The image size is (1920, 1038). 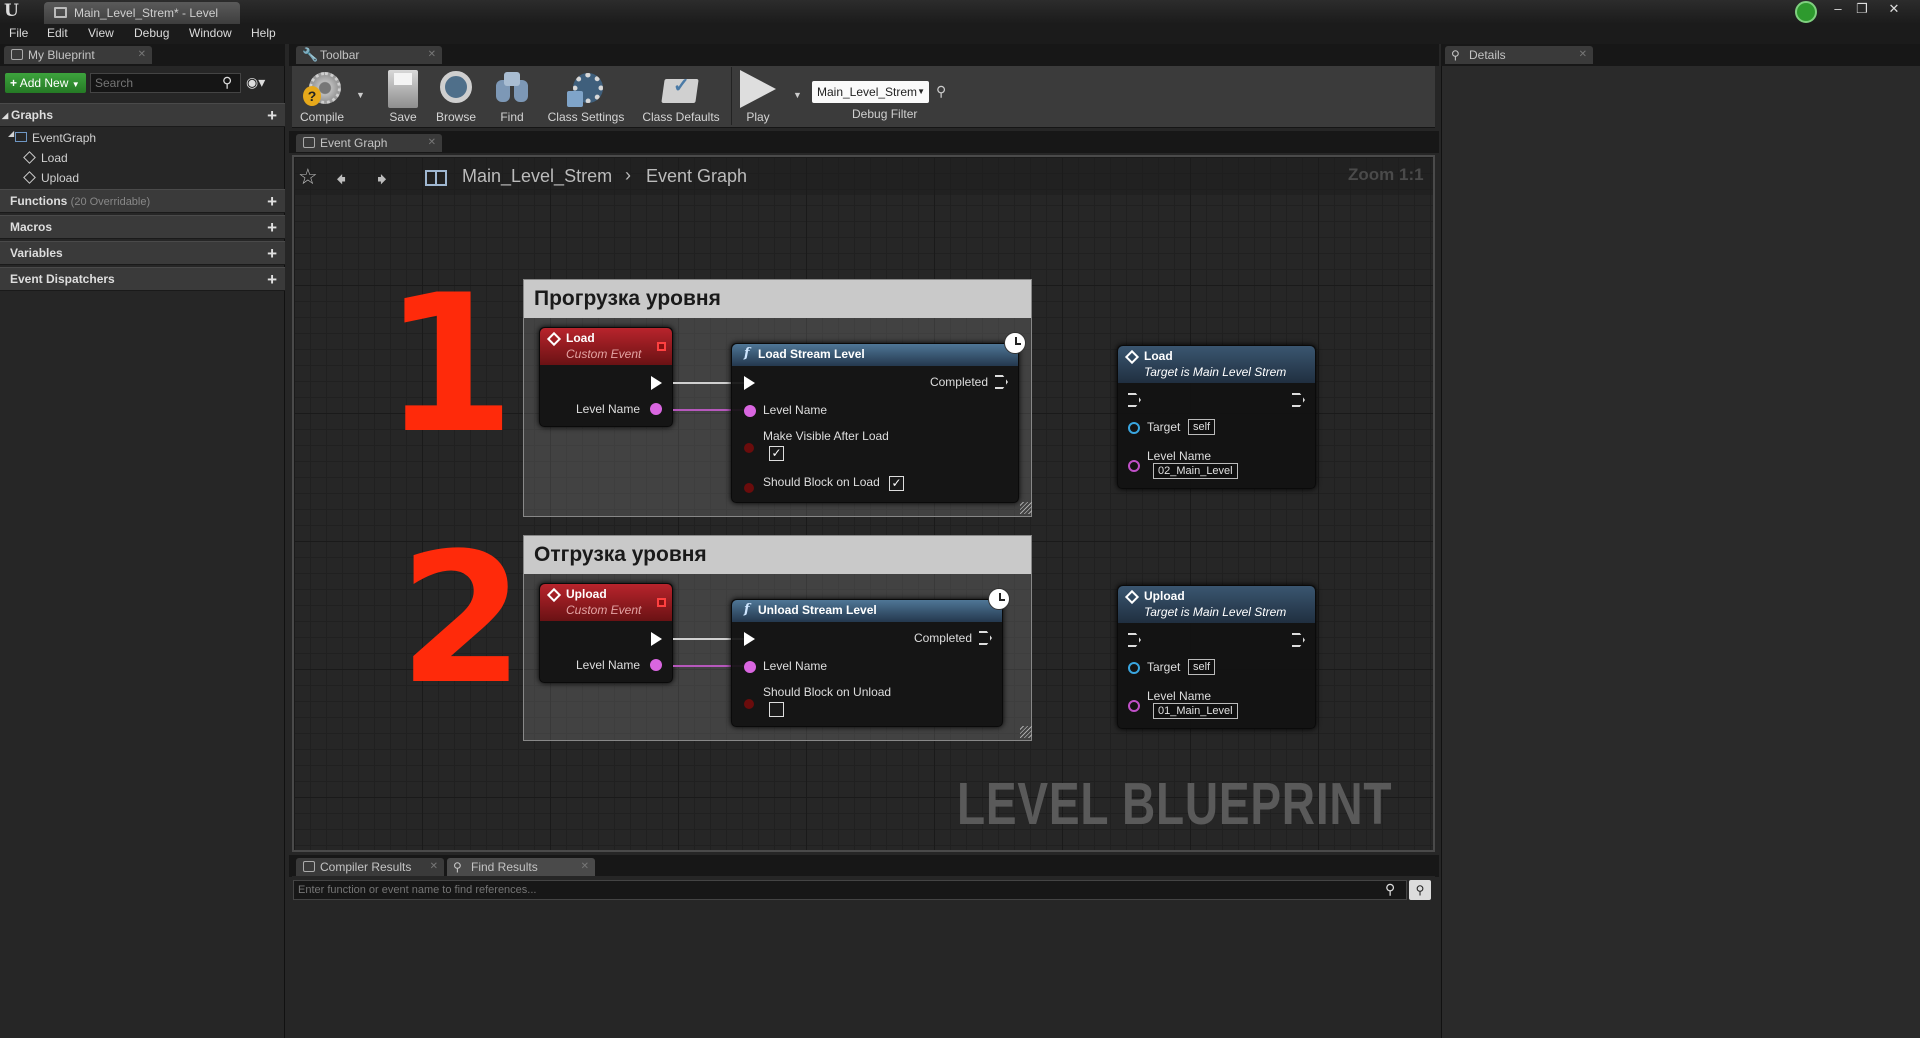 What do you see at coordinates (369, 143) in the screenshot?
I see `tab-event-graph: Event Graph ✕` at bounding box center [369, 143].